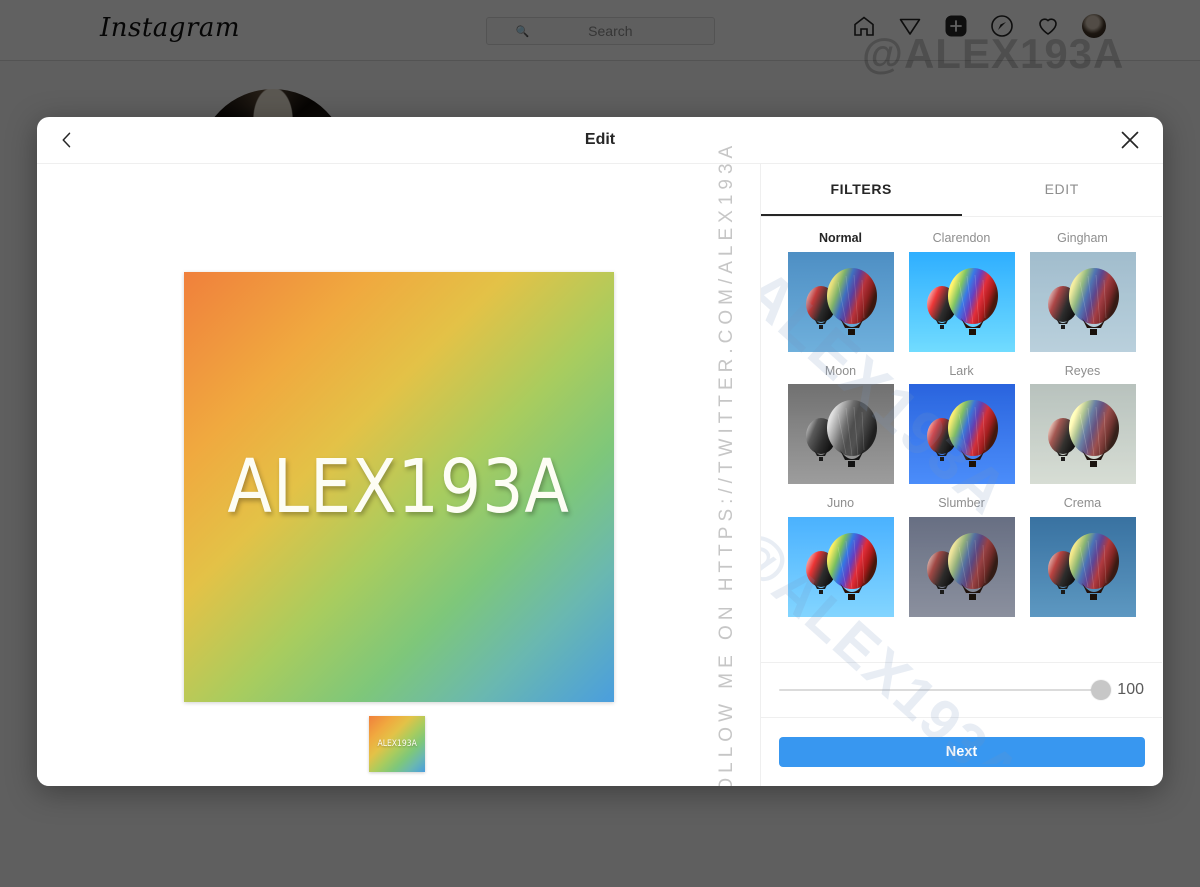 Image resolution: width=1200 pixels, height=887 pixels. I want to click on filter-strength-slider: 100, so click(961, 689).